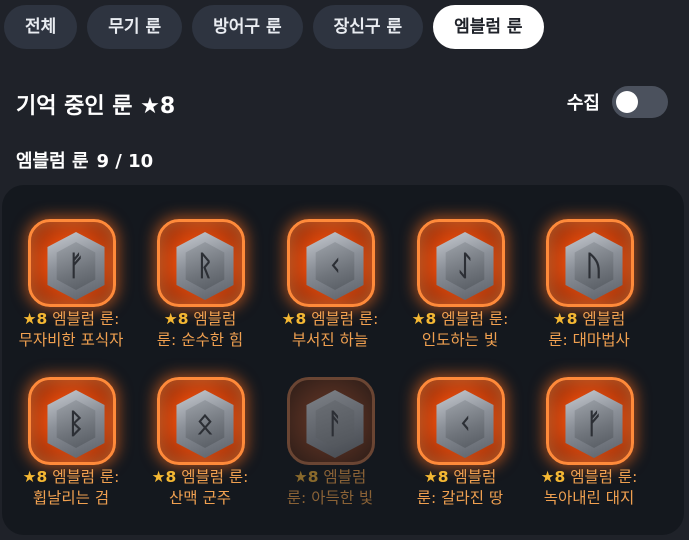 Image resolution: width=689 pixels, height=540 pixels. I want to click on rune-glyph: ᛟ, so click(205, 423).